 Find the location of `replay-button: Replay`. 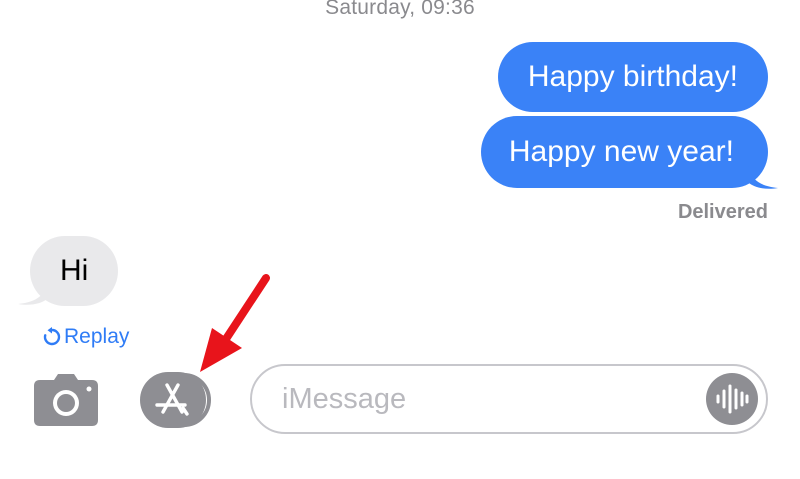

replay-button: Replay is located at coordinates (85, 337).